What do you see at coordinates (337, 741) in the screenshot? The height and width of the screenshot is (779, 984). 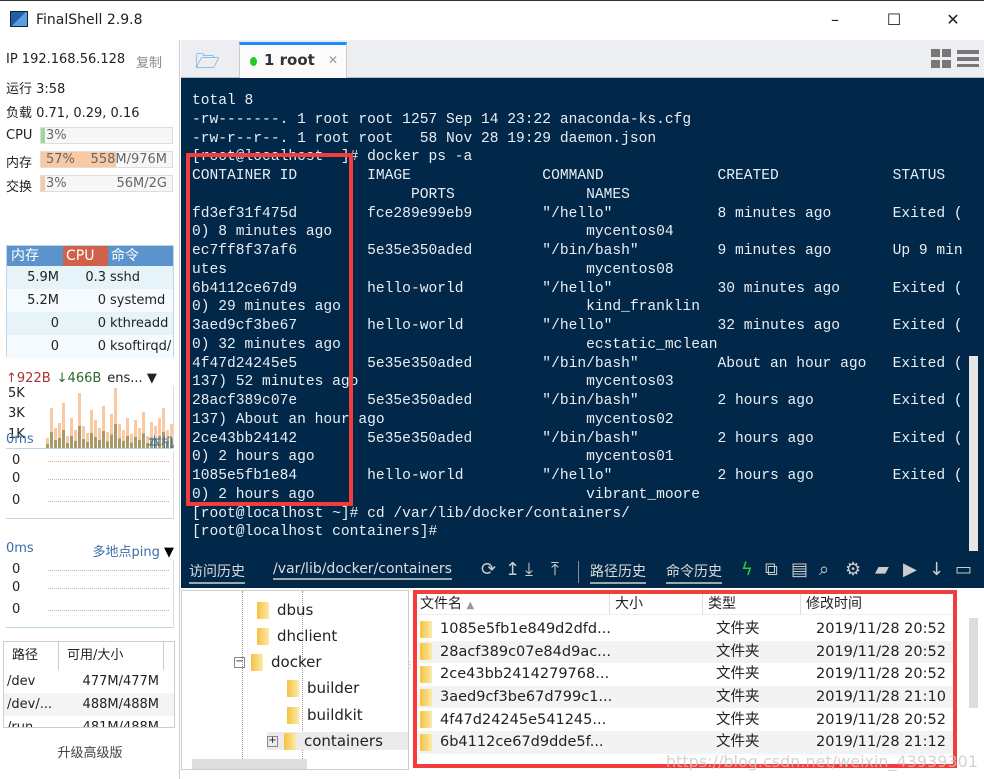 I see `tree-node-containers: + containers` at bounding box center [337, 741].